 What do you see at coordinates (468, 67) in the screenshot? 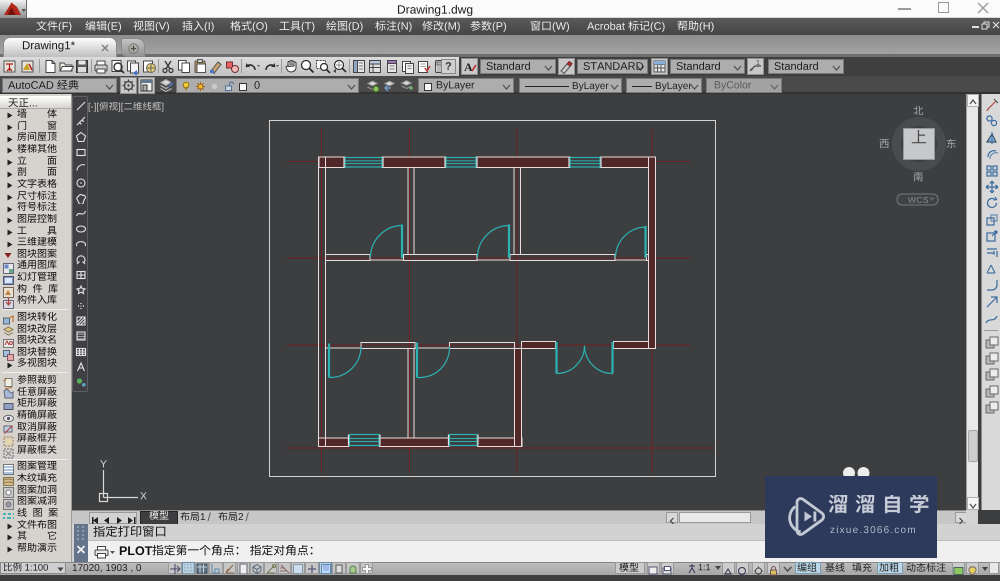
I see `svg-text: A` at bounding box center [468, 67].